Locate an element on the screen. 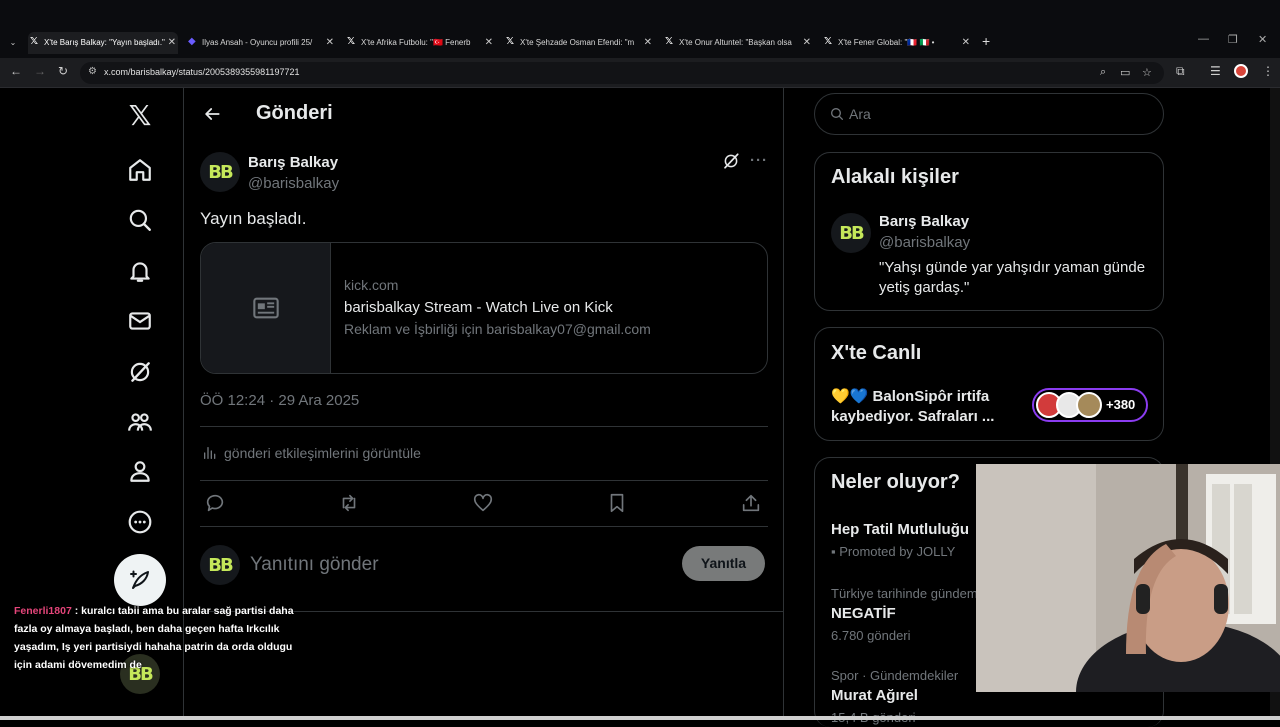 This screenshot has width=1280, height=727. article-thumbnail is located at coordinates (266, 308).